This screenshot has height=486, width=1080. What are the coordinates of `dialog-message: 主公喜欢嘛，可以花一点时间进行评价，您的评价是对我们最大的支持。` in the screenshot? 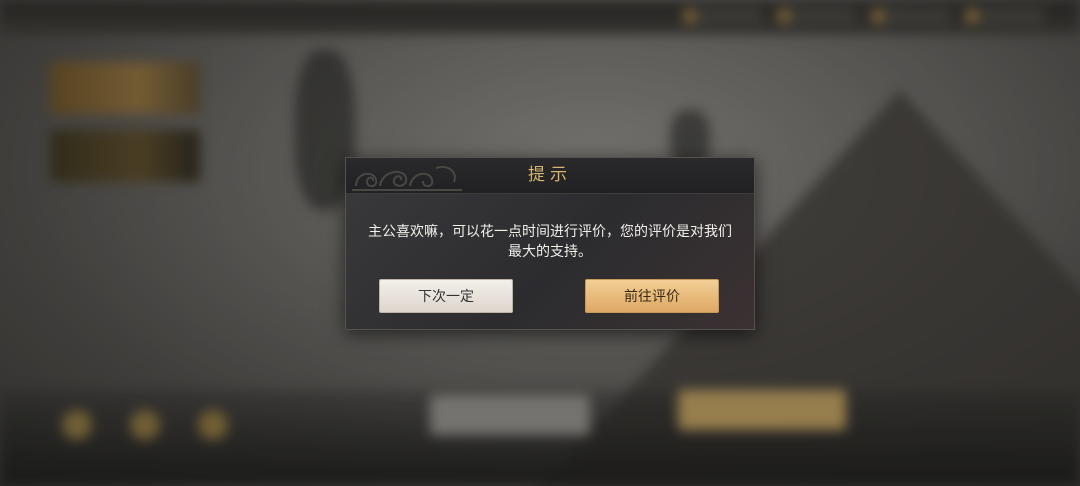 It's located at (550, 242).